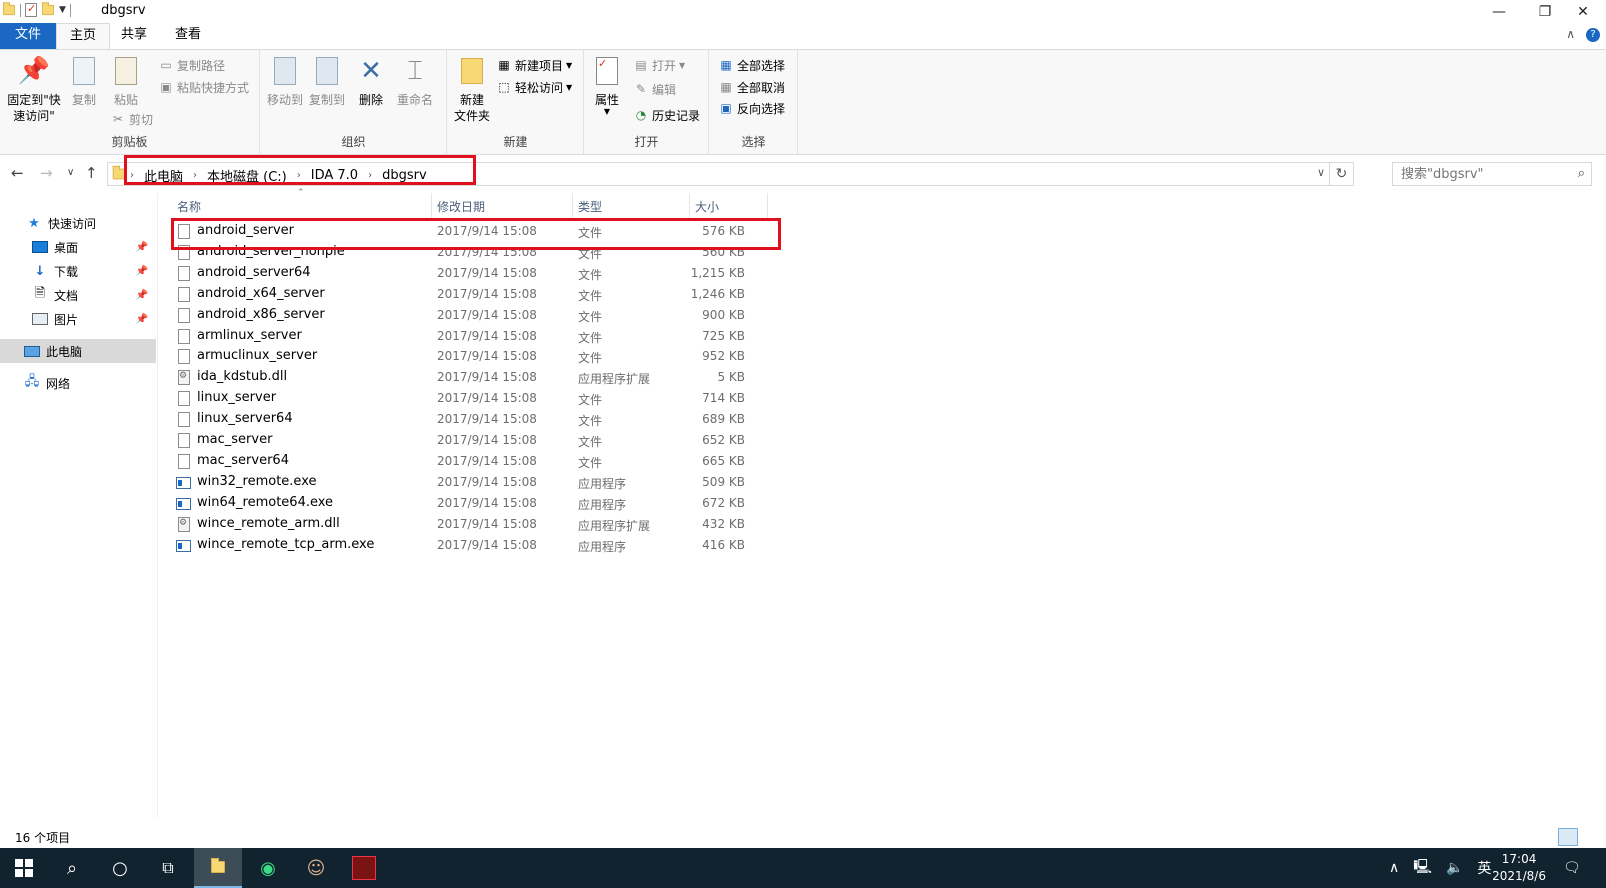  I want to click on column-header-type: 类型, so click(631, 206).